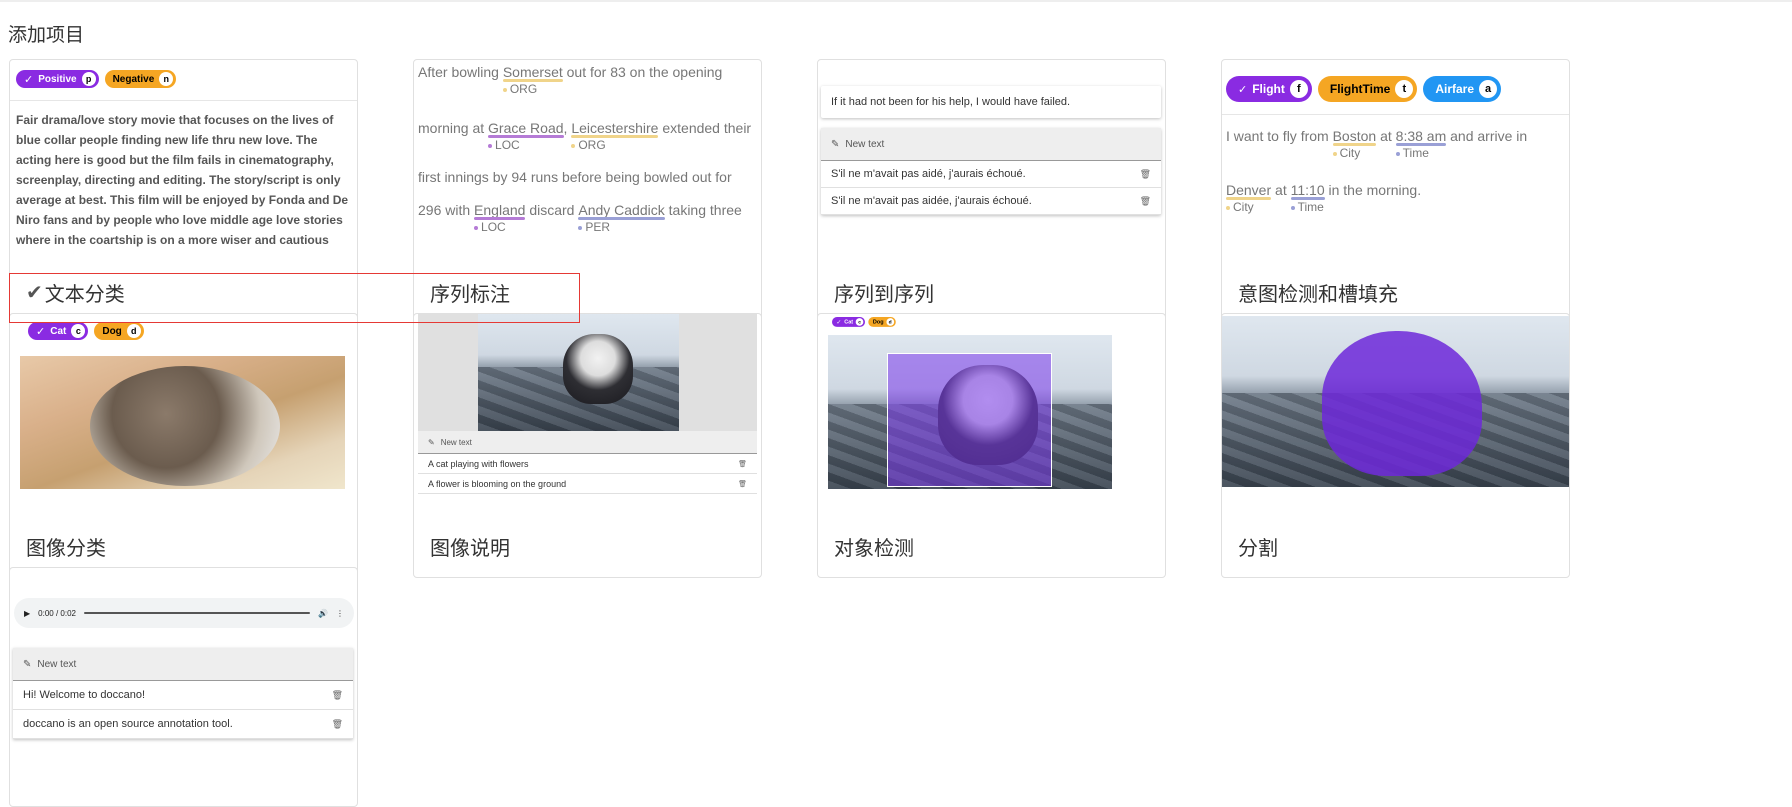 Image resolution: width=1792 pixels, height=807 pixels. I want to click on volume-icon: 🔊, so click(323, 613).